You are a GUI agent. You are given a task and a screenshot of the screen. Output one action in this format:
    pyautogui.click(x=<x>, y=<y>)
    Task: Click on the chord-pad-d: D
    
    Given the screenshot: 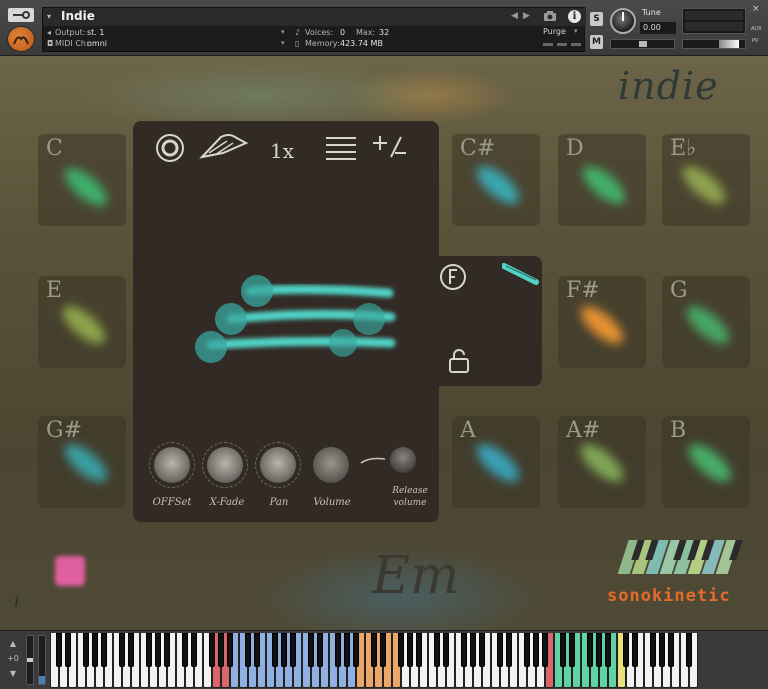 What is the action you would take?
    pyautogui.click(x=602, y=180)
    